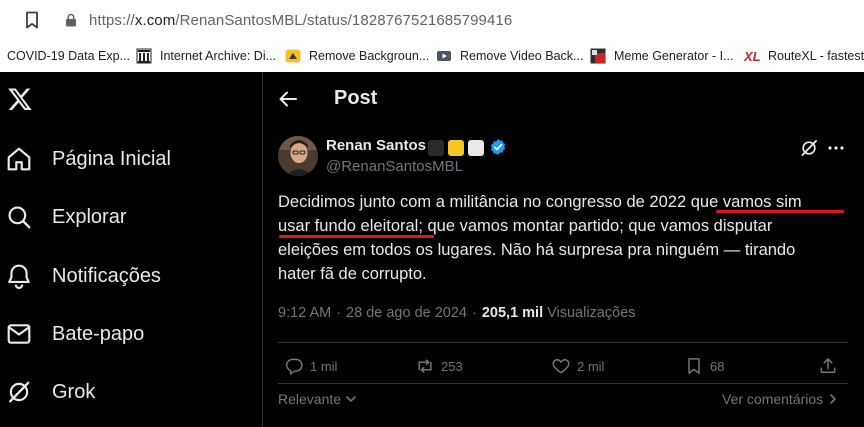 This screenshot has width=864, height=427. What do you see at coordinates (773, 399) in the screenshot?
I see `view-comments-label: Ver comentários` at bounding box center [773, 399].